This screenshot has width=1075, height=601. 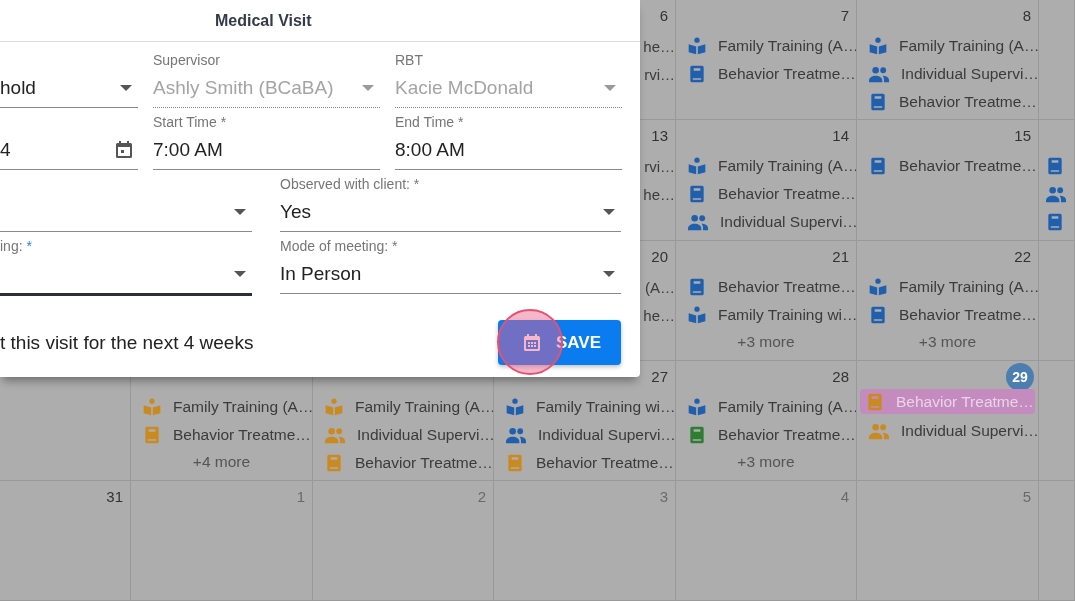 I want to click on field-label: Observed with client: *, so click(x=350, y=184).